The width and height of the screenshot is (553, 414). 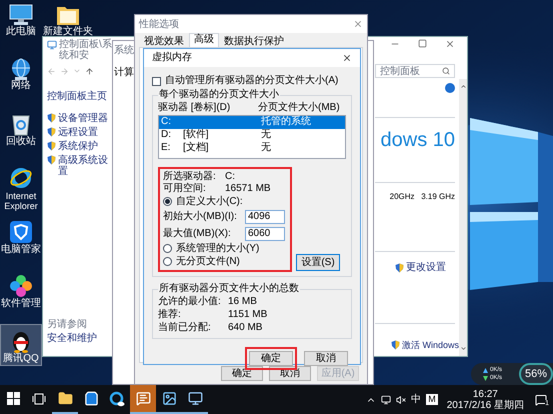 I want to click on drive-letter: E:, so click(x=166, y=148).